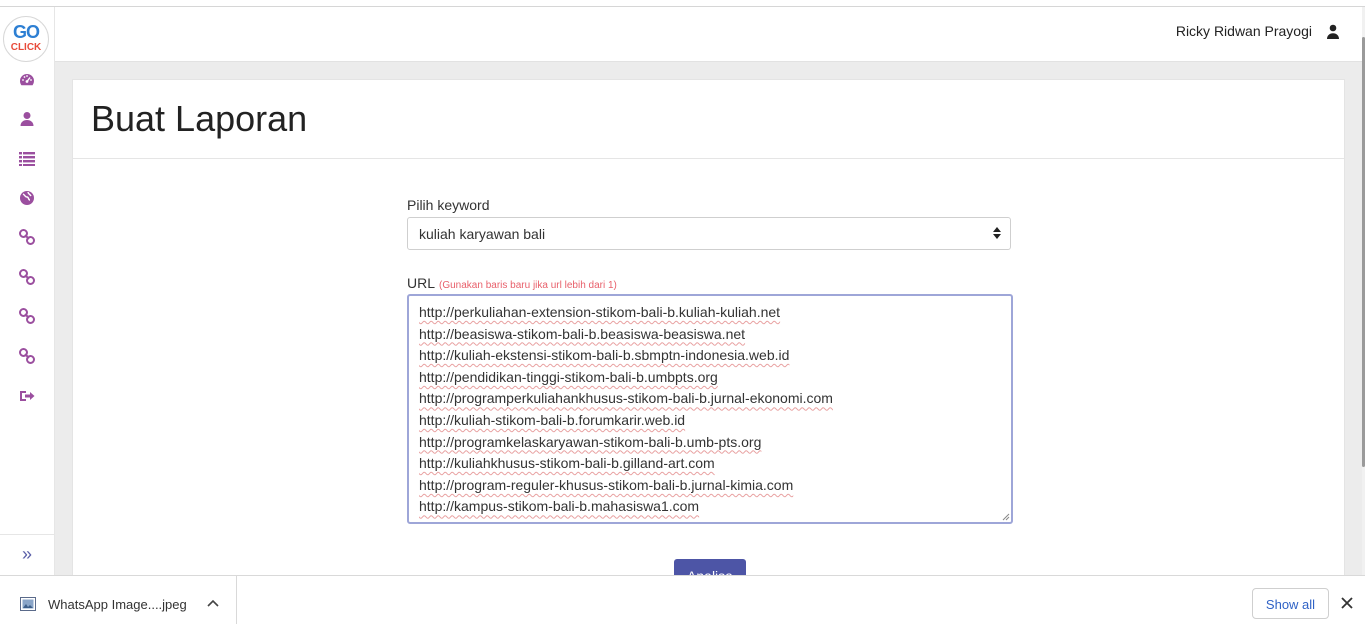 Image resolution: width=1365 pixels, height=624 pixels. Describe the element at coordinates (1290, 603) in the screenshot. I see `show-all-button: Show all` at that location.